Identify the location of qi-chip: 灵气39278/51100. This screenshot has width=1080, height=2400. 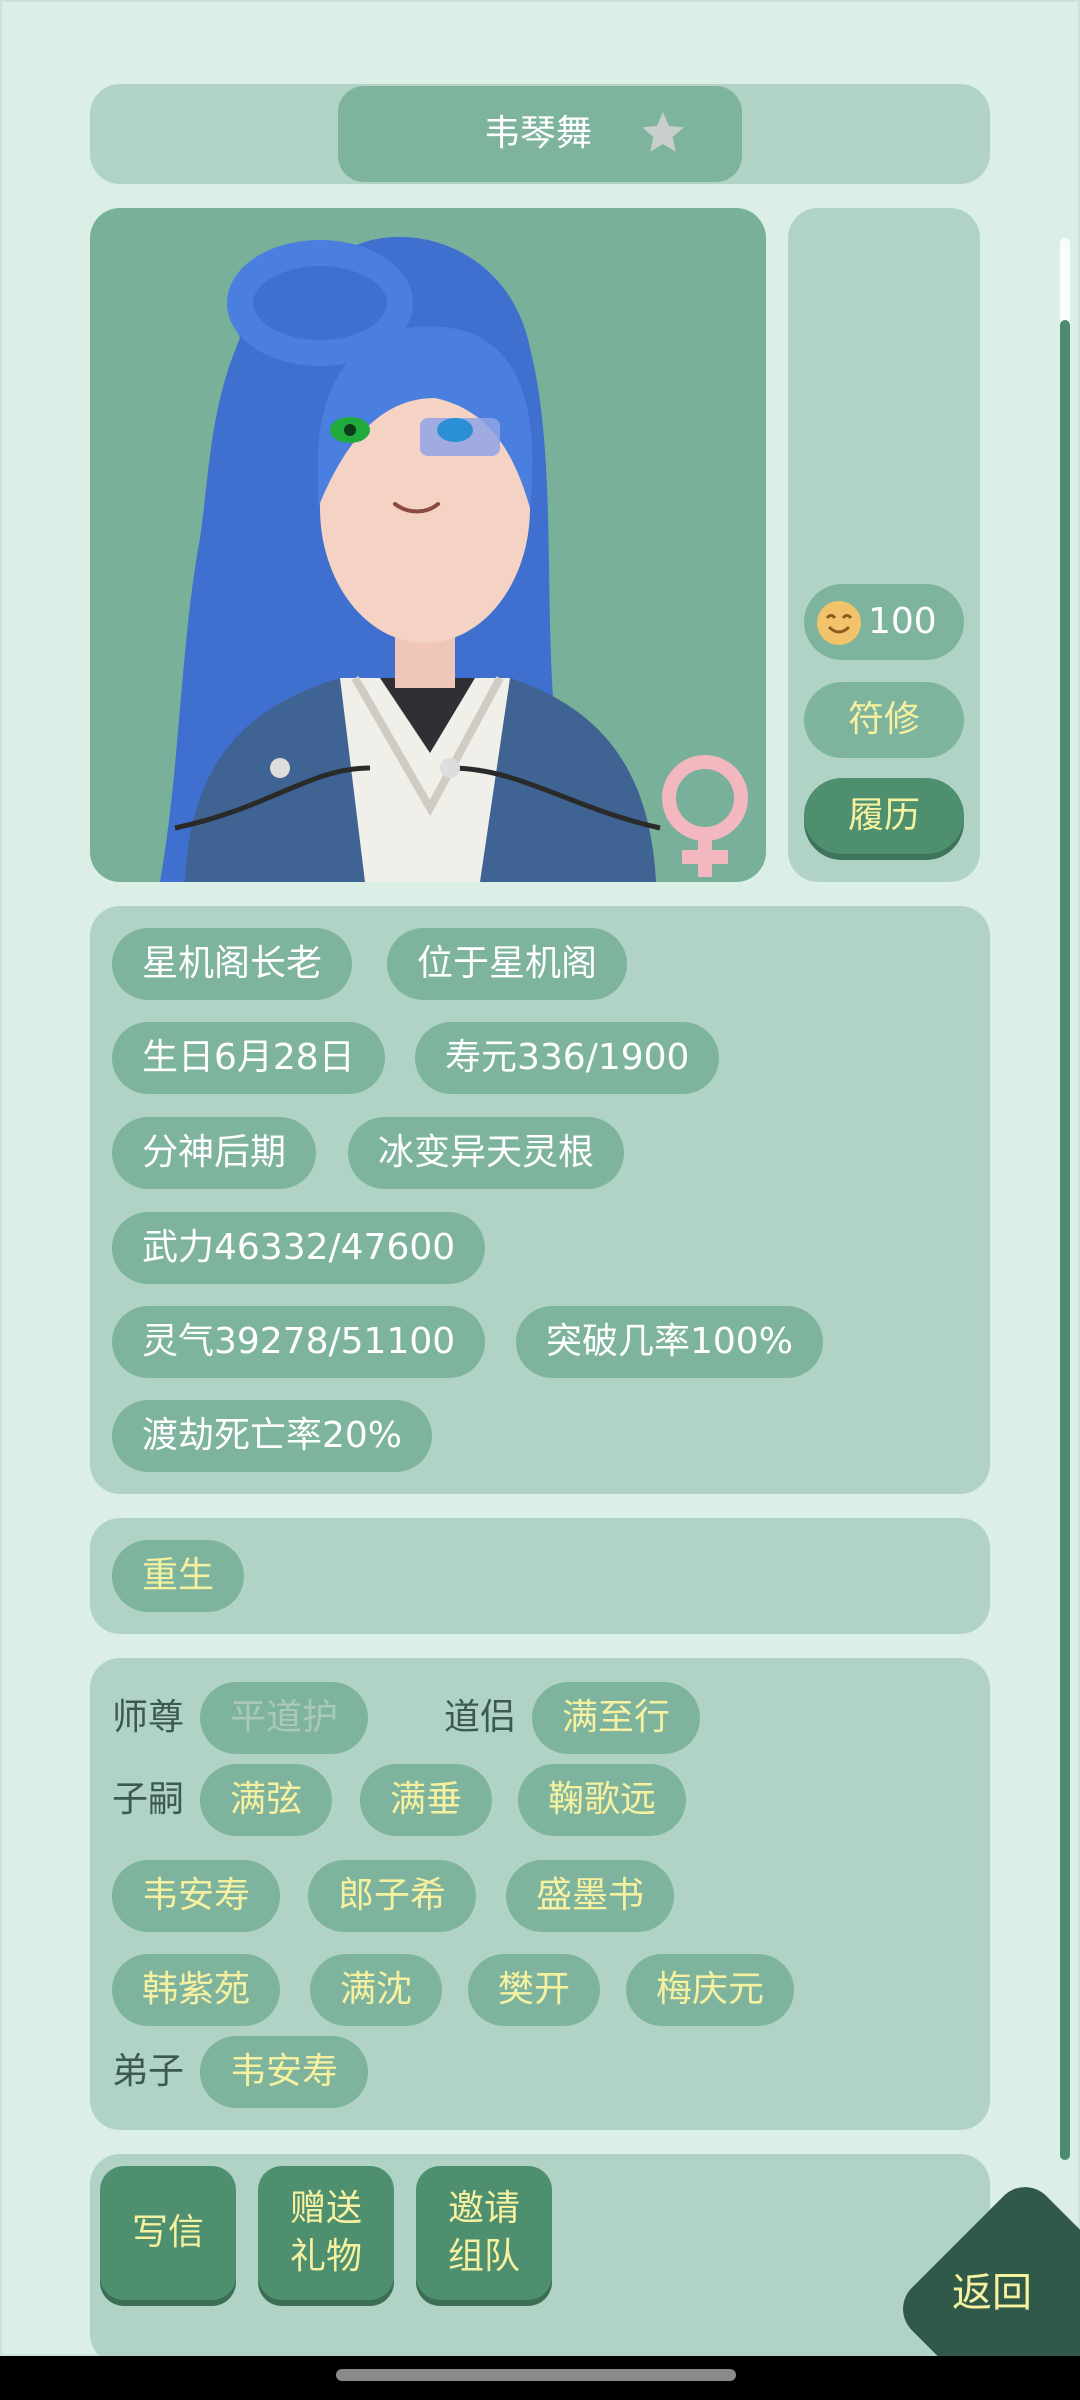
(299, 1342).